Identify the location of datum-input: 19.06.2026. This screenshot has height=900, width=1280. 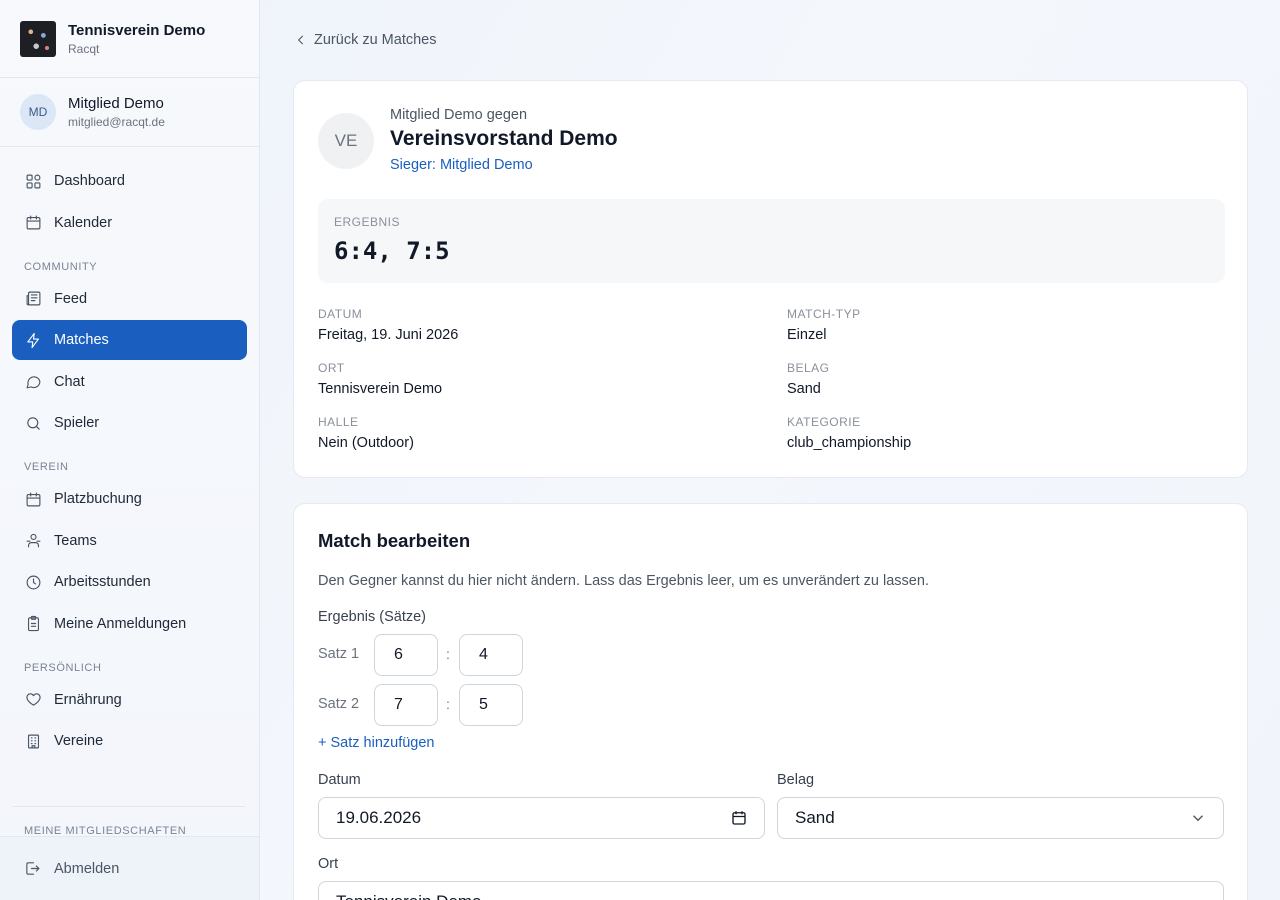
(541, 818).